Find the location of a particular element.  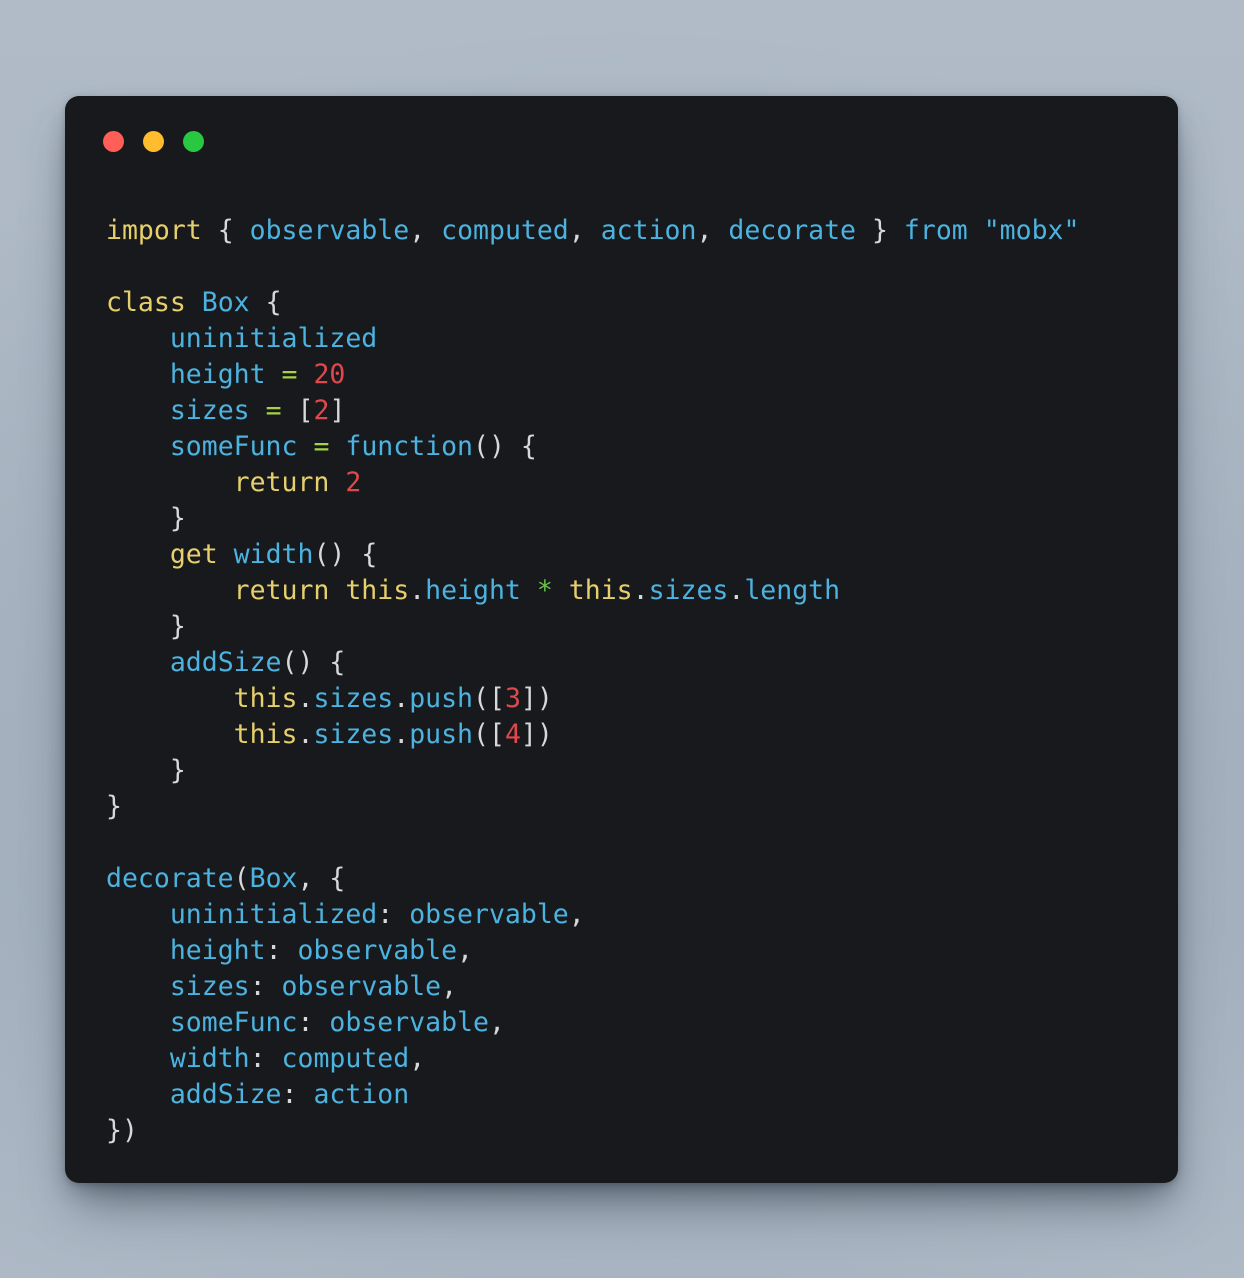

code-line: this.sizes.push([4]) is located at coordinates (329, 734).